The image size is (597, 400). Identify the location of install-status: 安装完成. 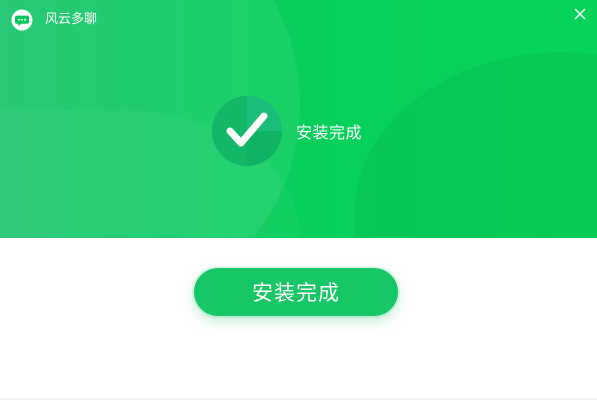
(287, 131).